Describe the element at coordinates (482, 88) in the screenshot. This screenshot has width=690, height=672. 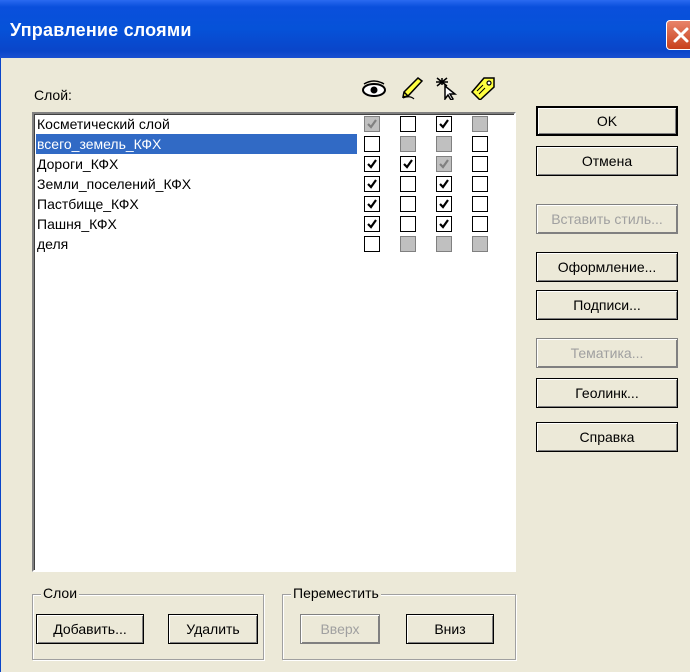
I see `tag-icon` at that location.